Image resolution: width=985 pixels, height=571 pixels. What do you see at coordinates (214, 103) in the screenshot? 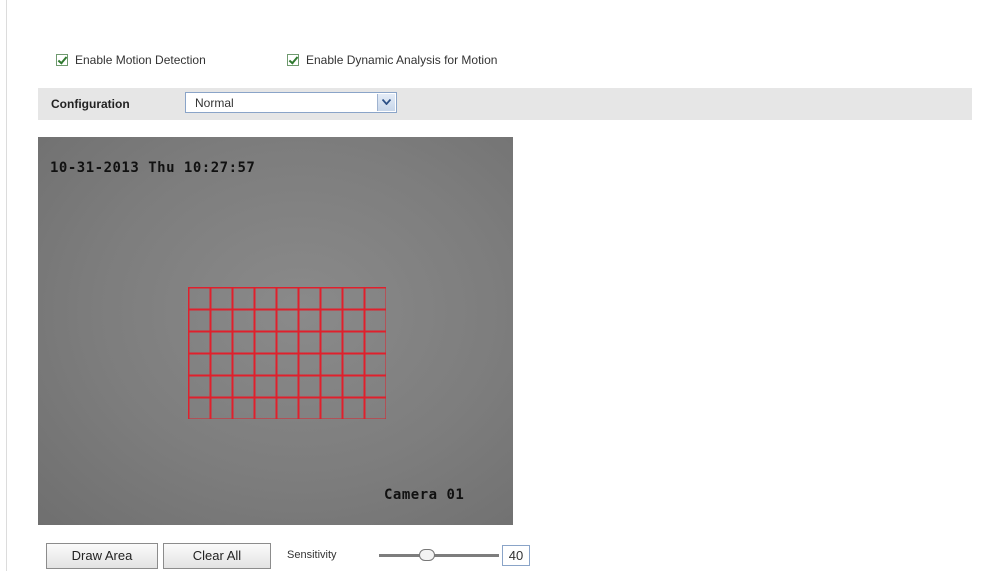
I see `configuration-select-value: Normal` at bounding box center [214, 103].